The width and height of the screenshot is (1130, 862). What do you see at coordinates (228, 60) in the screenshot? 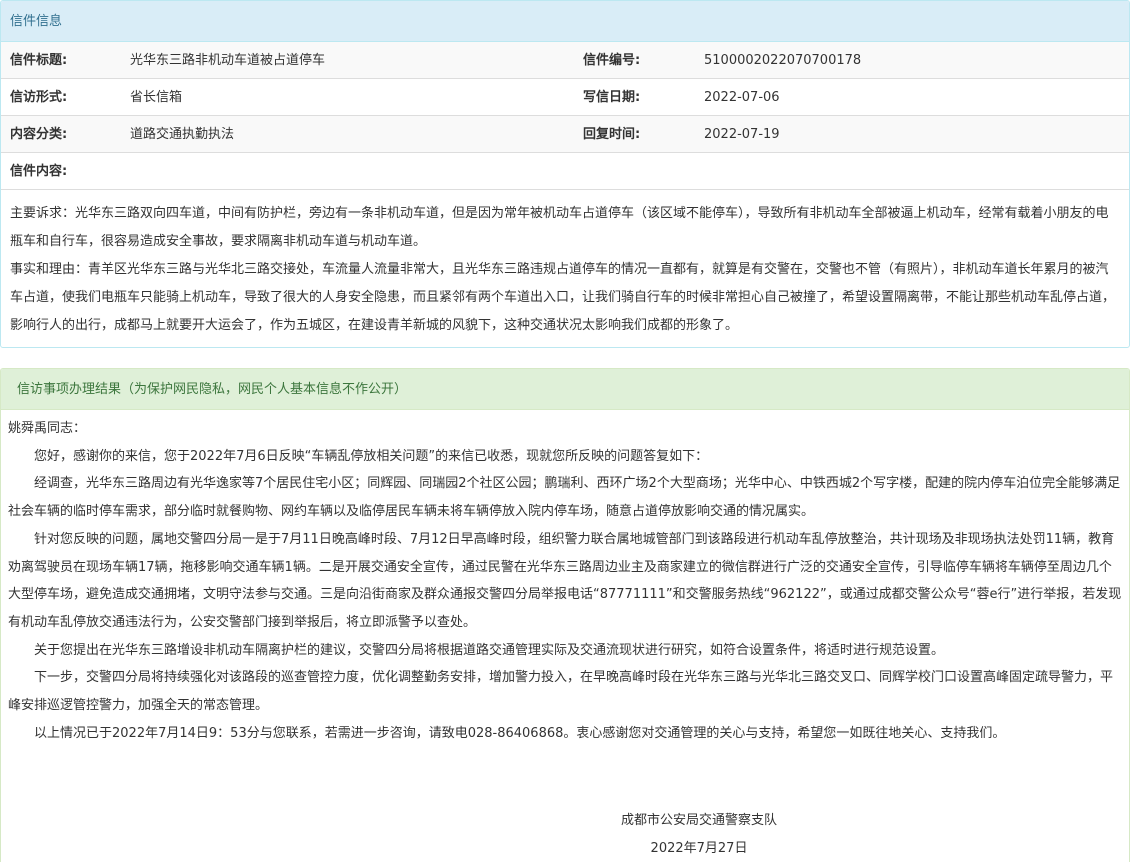
I see `letter-title-value: 光华东三路非机动车道被占道停车` at bounding box center [228, 60].